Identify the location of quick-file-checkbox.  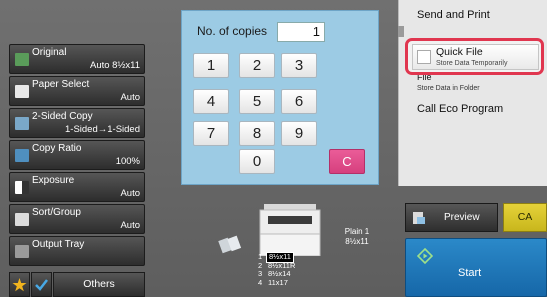
(424, 57).